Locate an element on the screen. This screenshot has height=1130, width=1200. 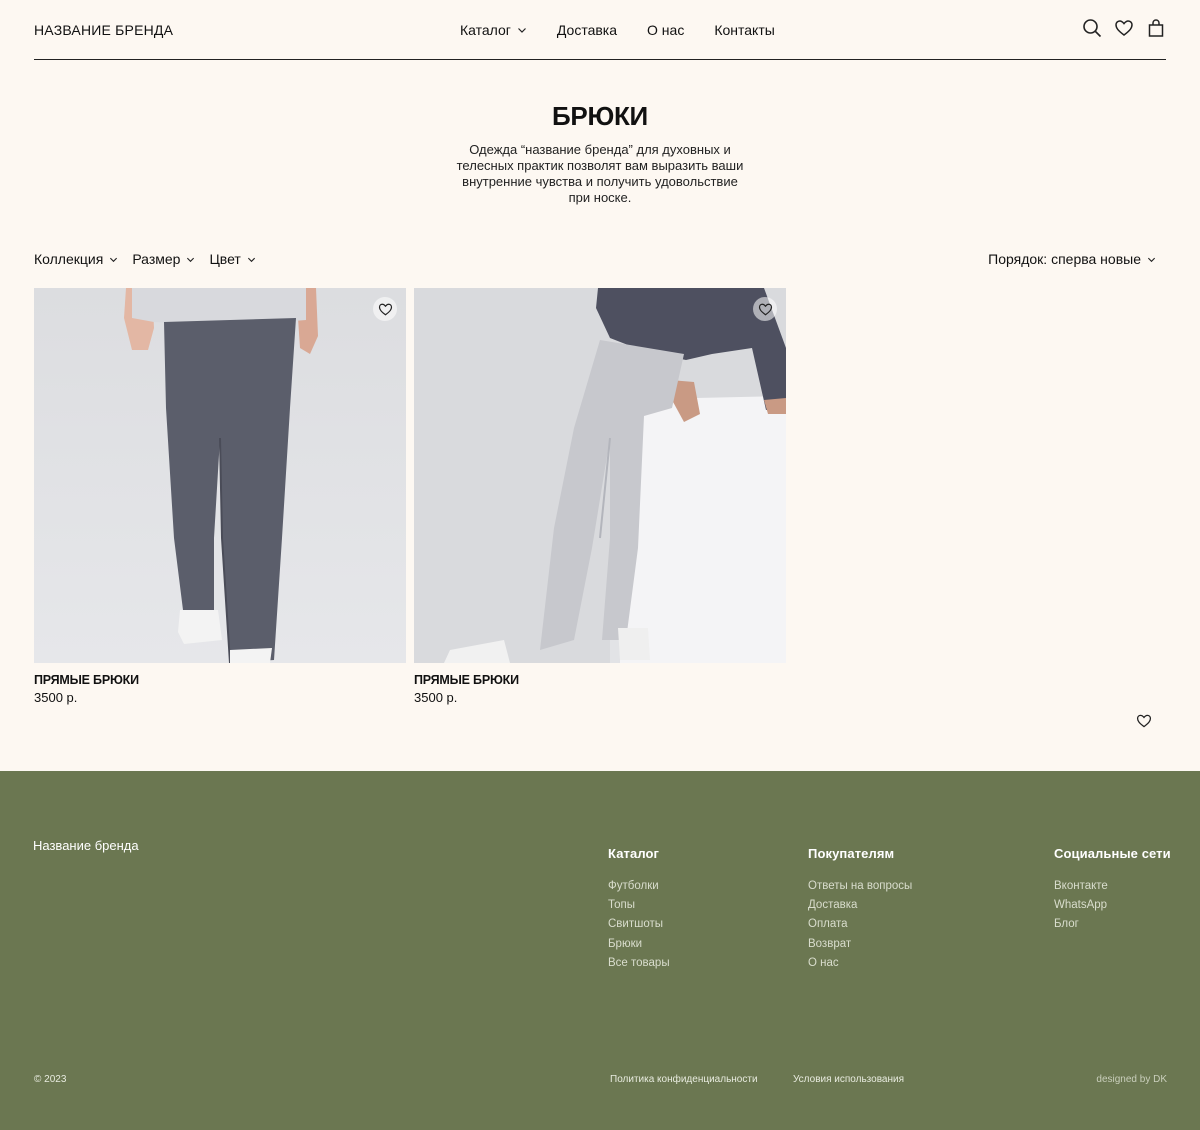
filter-bar: Коллекция Размер Цвет is located at coordinates (145, 259).